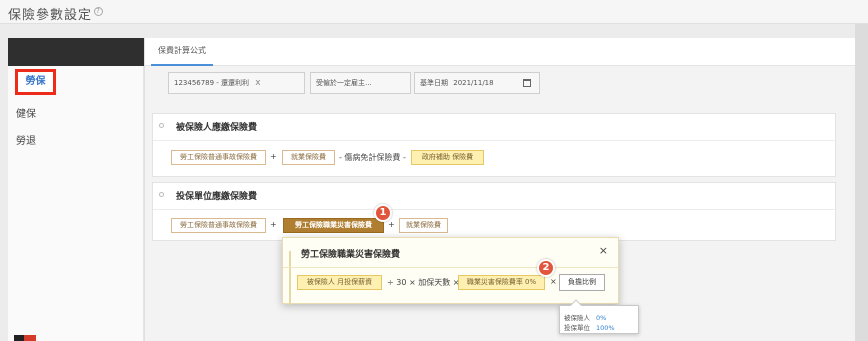 This screenshot has width=868, height=341. Describe the element at coordinates (333, 225) in the screenshot. I see `formula-chip-occupational-accident: 勞工保險職業災害保險費` at that location.